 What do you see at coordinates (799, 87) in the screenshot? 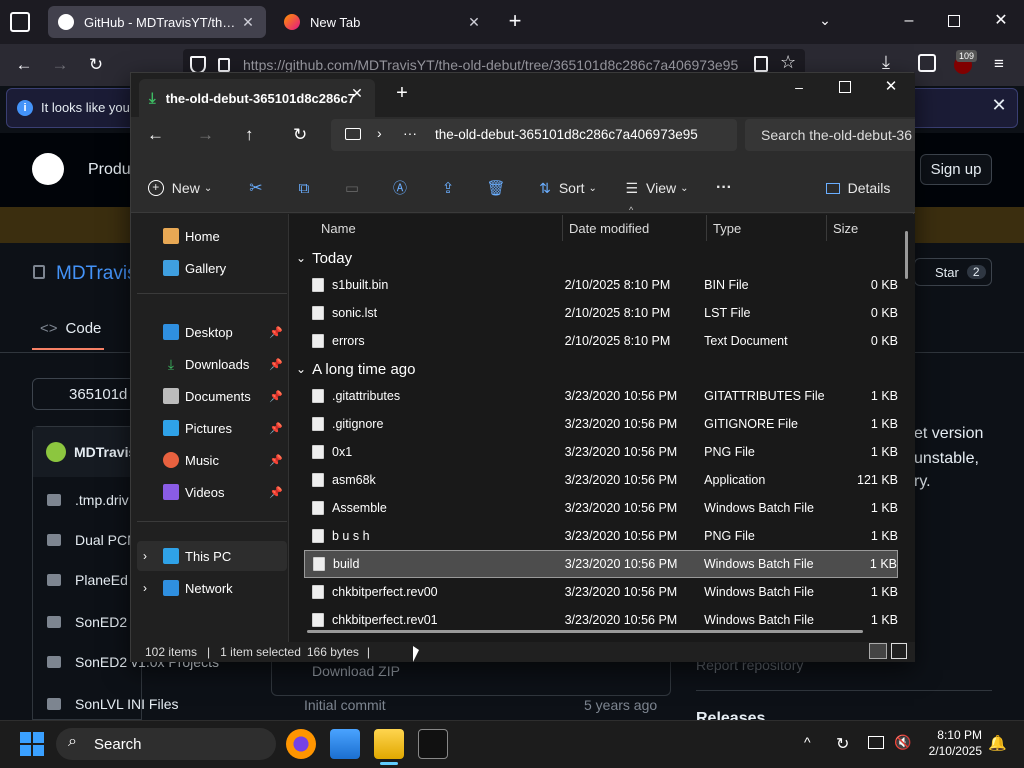
I see `explorer-minimize-button: –` at bounding box center [799, 87].